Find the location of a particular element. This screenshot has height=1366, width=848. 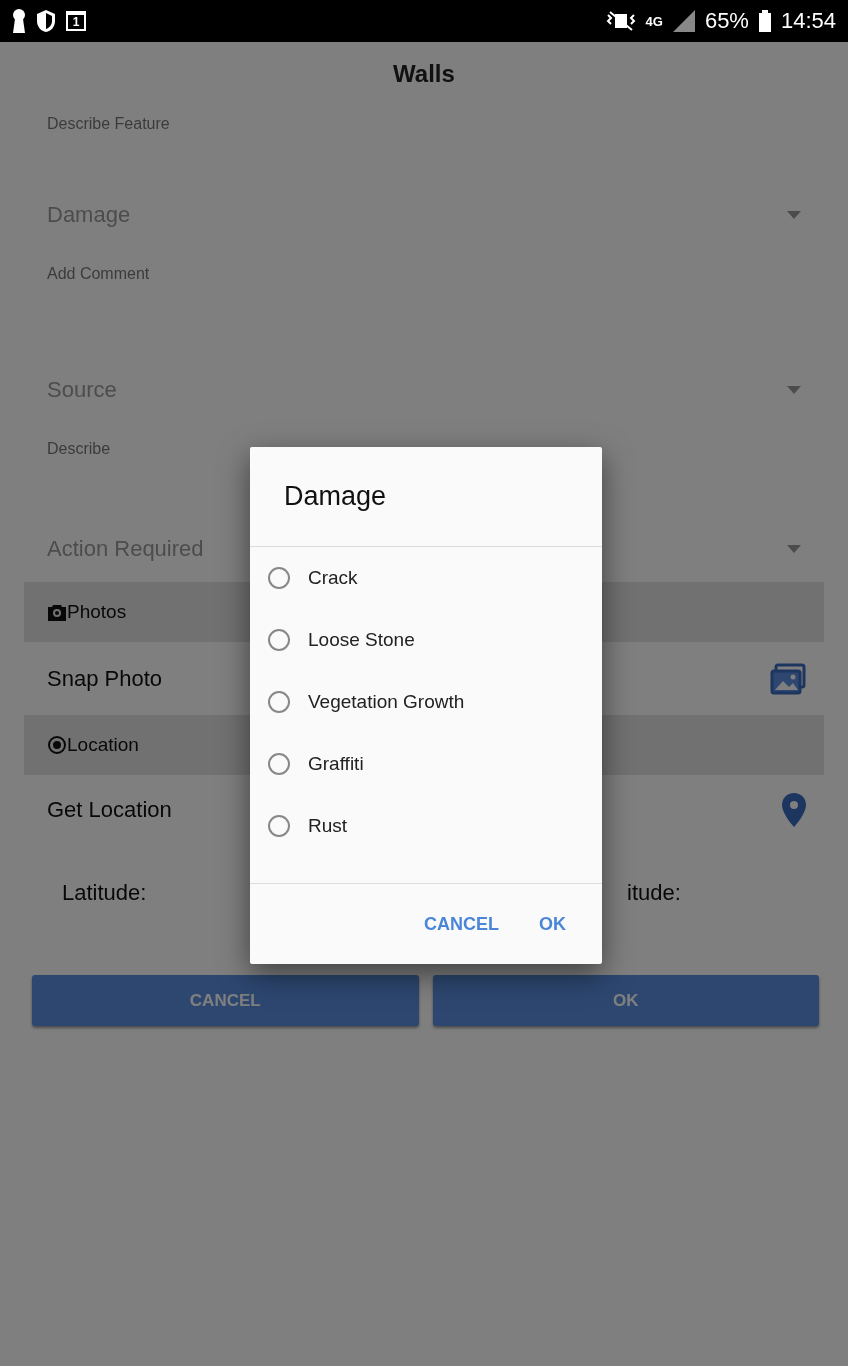

images-icon is located at coordinates (788, 678).